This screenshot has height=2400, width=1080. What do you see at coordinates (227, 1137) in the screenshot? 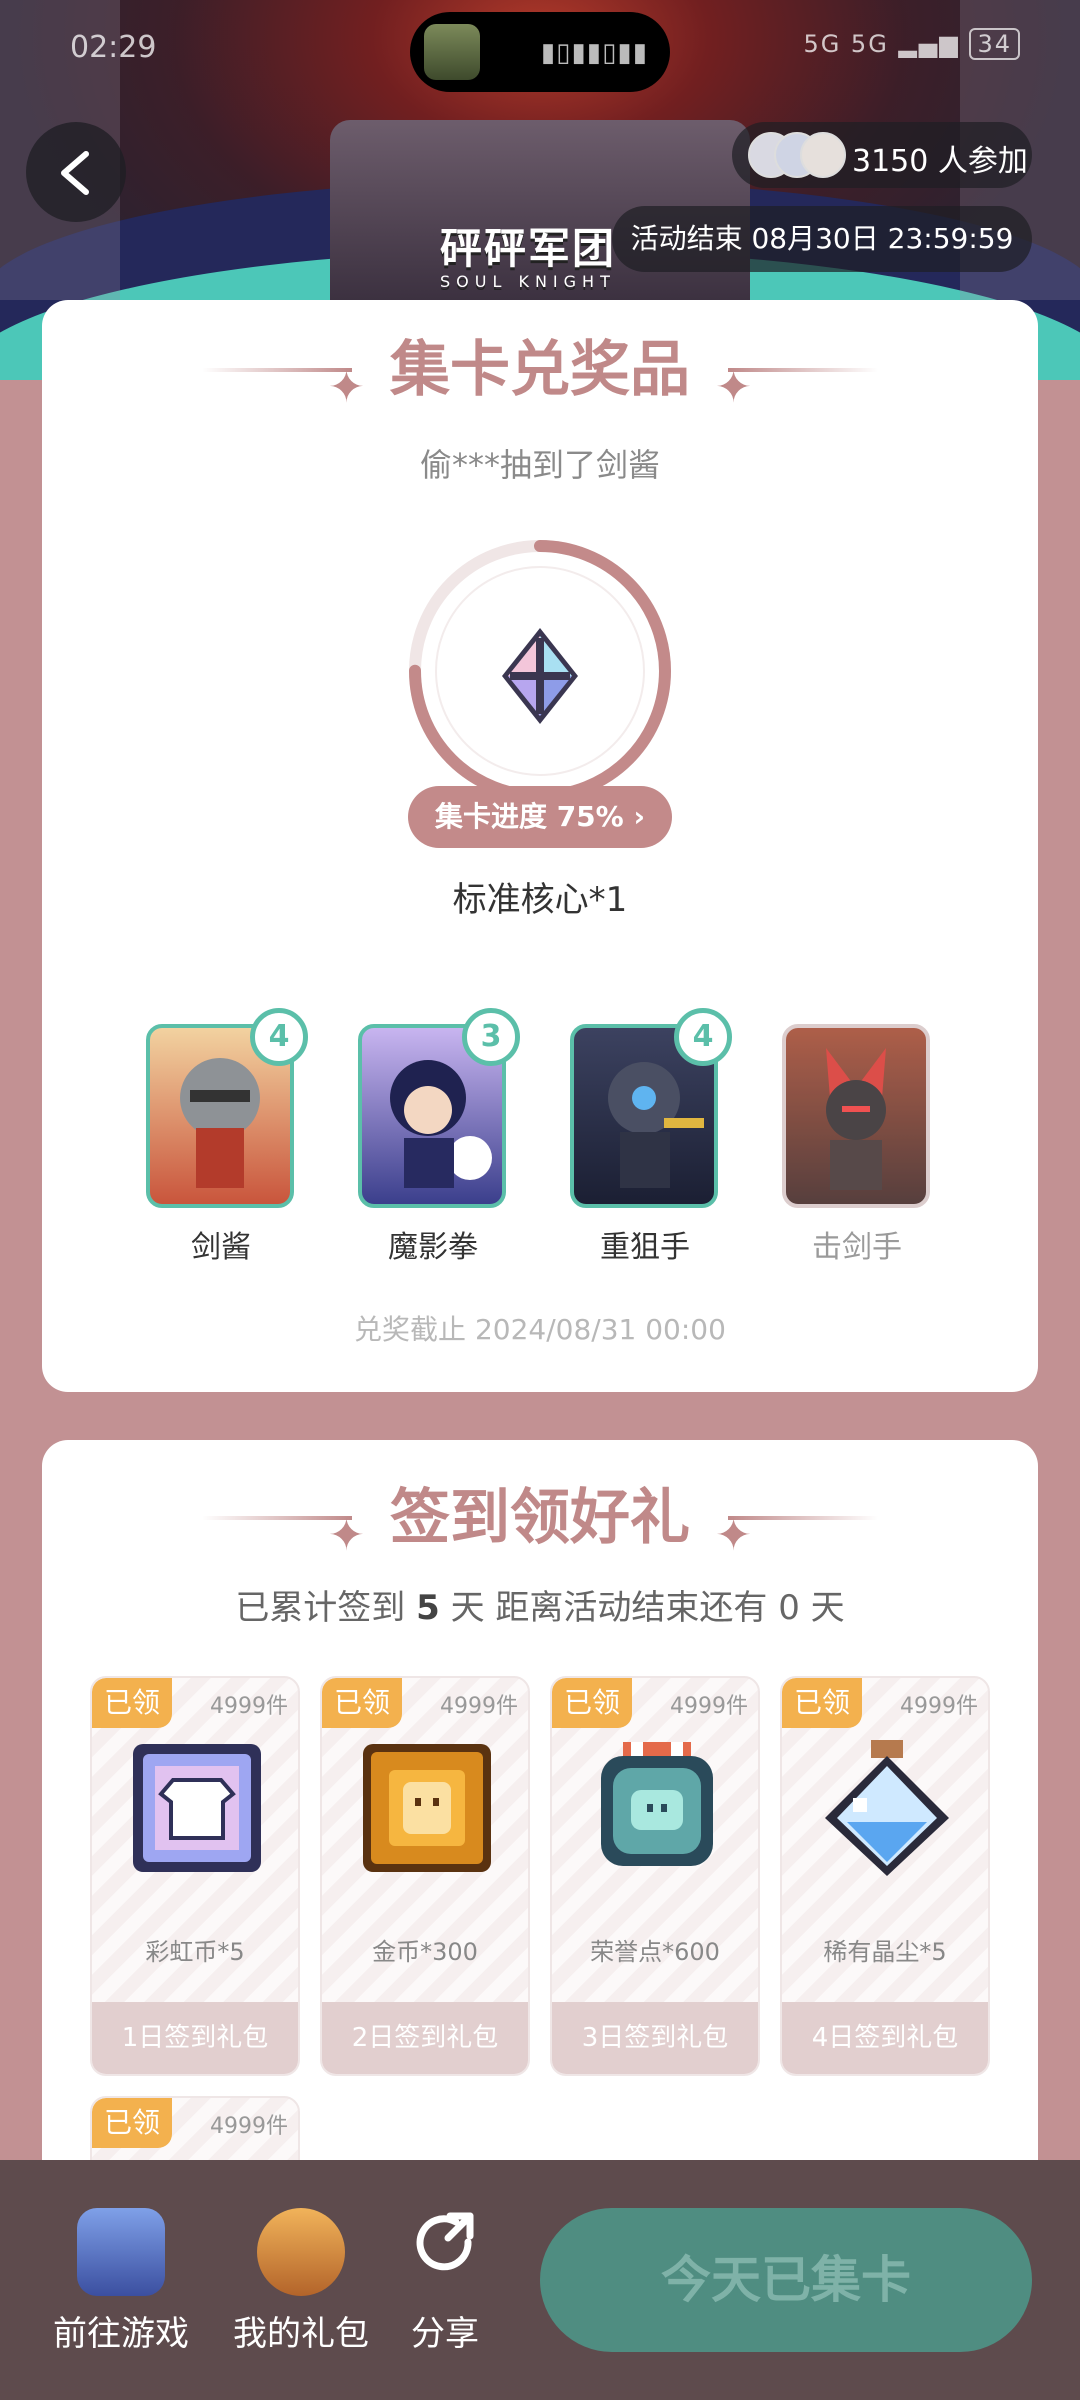
I see `character-card: 4 剑酱` at bounding box center [227, 1137].